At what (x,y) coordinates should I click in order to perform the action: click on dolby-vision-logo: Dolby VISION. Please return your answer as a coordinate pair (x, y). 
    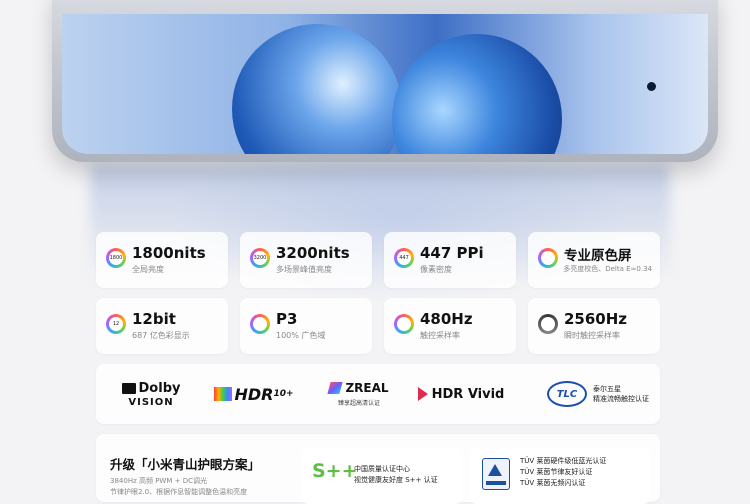
    Looking at the image, I should click on (151, 394).